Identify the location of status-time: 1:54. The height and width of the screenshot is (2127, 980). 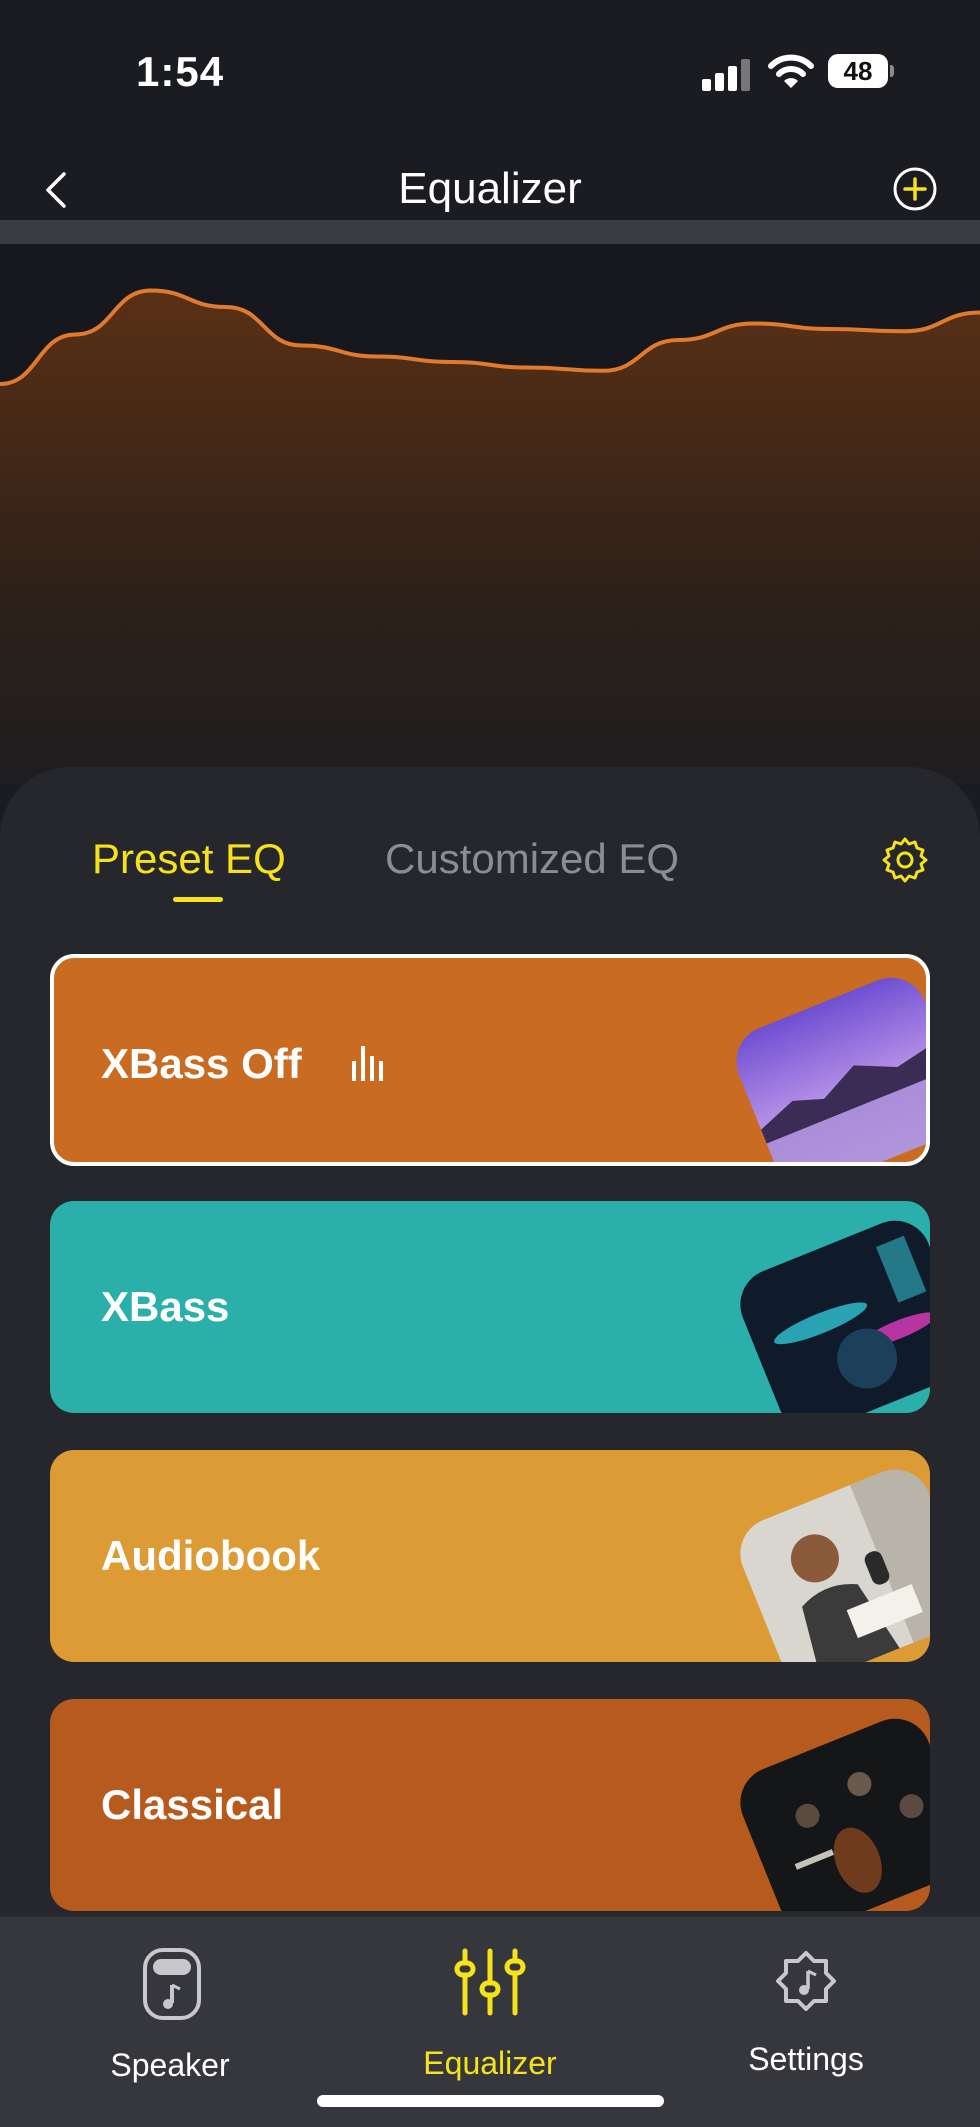
(180, 71).